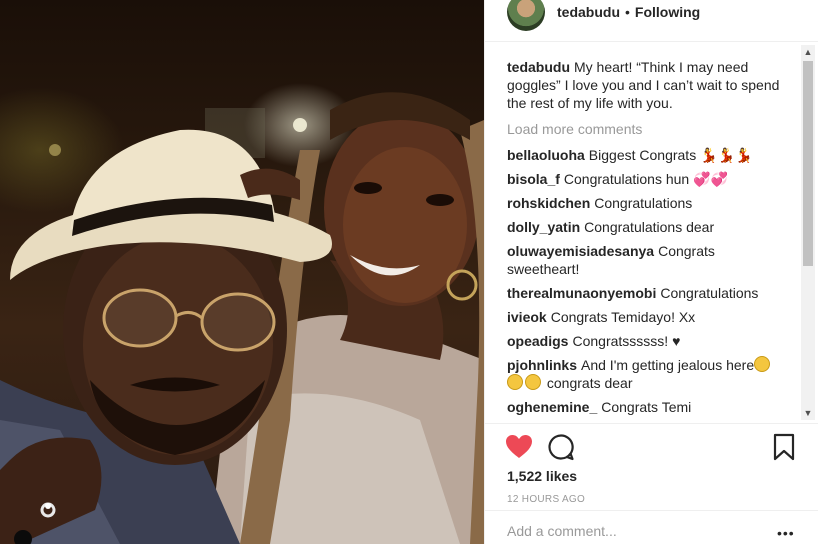  I want to click on comment-text: Congrats Temidayo! Xx, so click(623, 317).